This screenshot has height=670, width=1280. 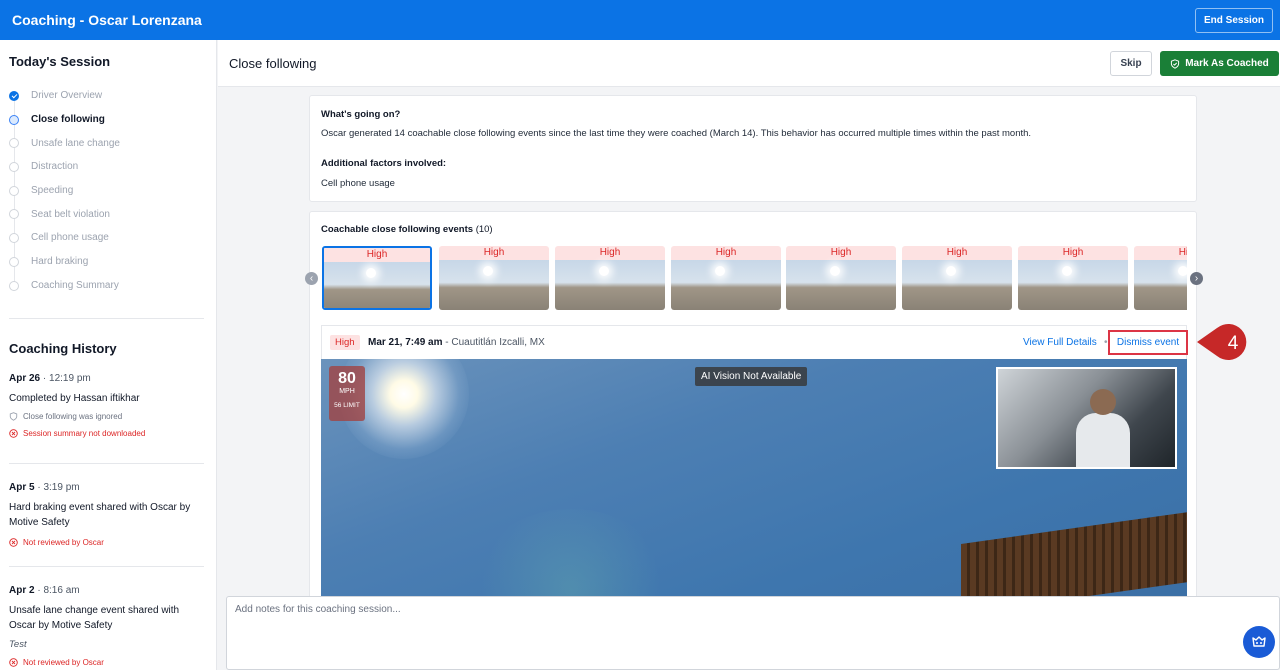 What do you see at coordinates (1219, 63) in the screenshot?
I see `mark-as-coached-button: Mark As Coached` at bounding box center [1219, 63].